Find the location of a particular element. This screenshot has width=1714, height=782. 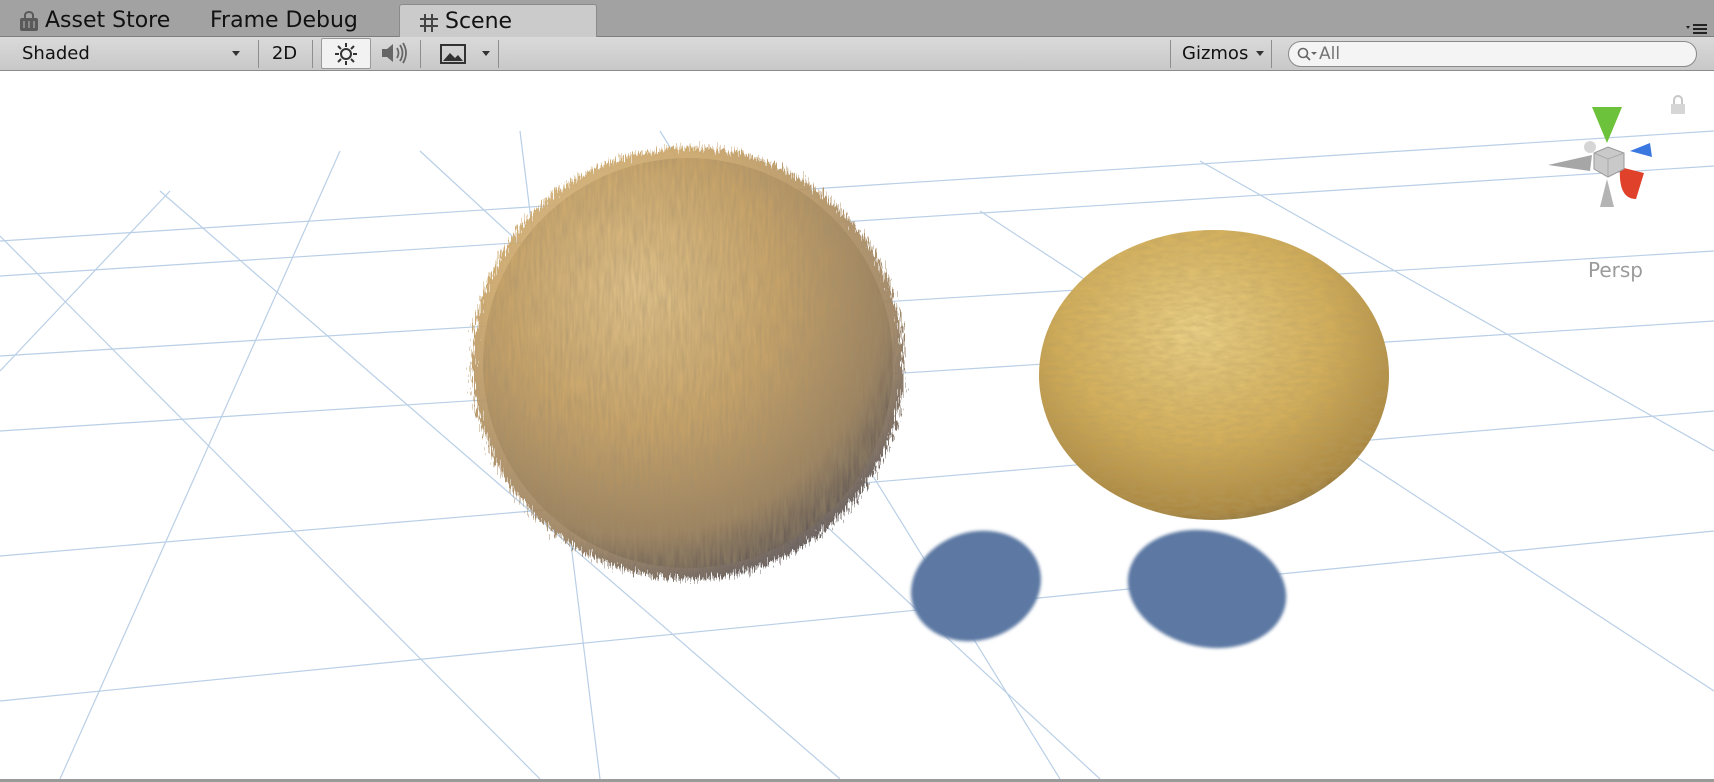

axis-z-icon is located at coordinates (1641, 150).